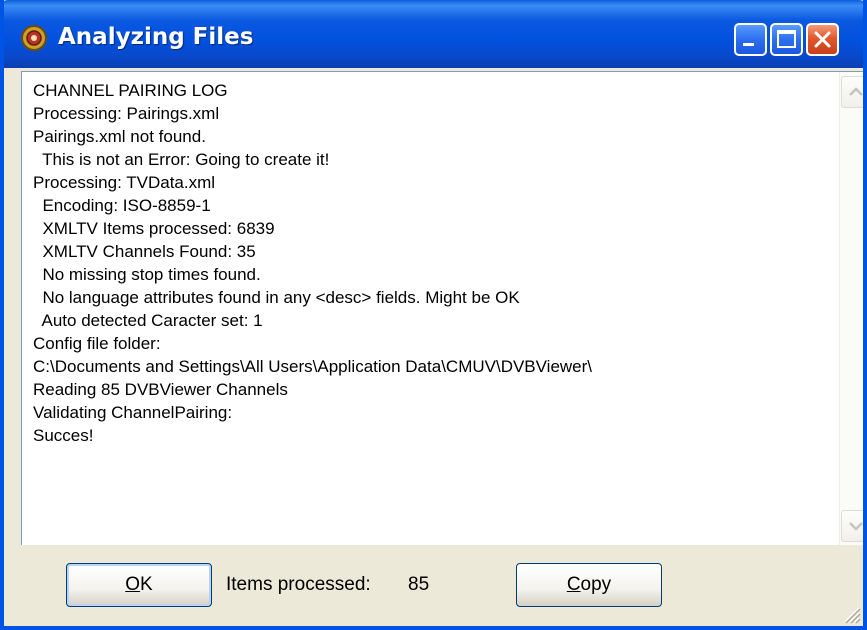 Image resolution: width=867 pixels, height=630 pixels. What do you see at coordinates (63, 435) in the screenshot?
I see `log-line: Succes!` at bounding box center [63, 435].